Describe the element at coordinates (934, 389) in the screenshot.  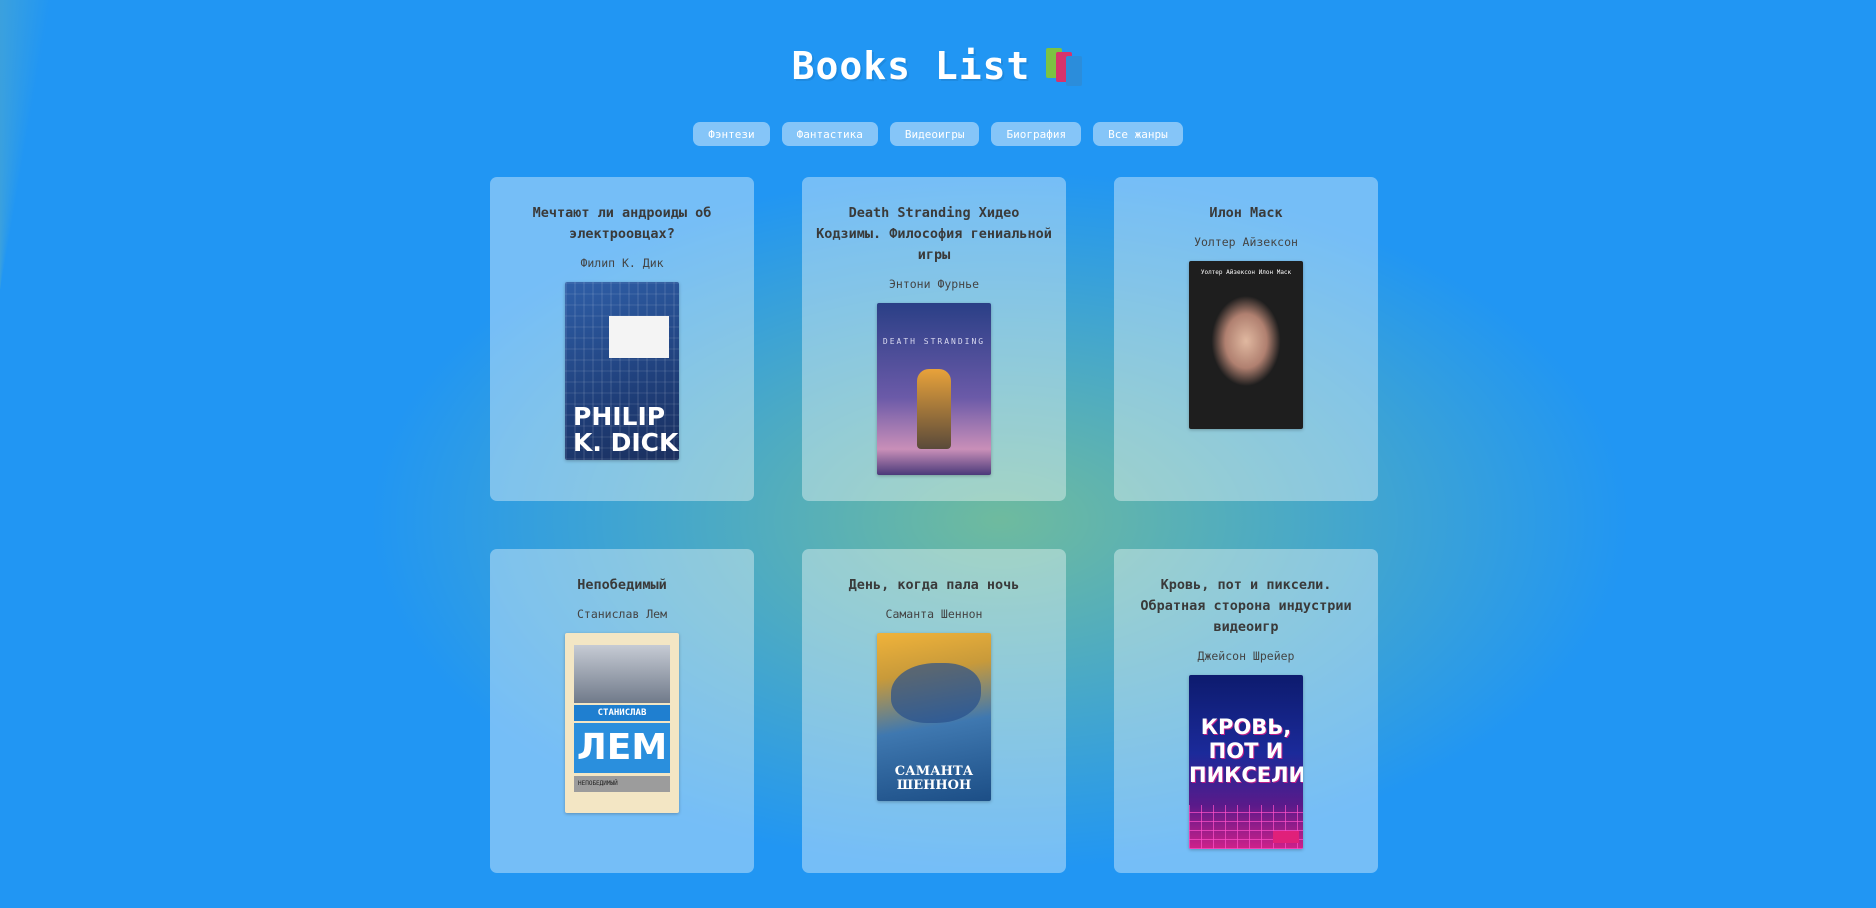
I see `book-cover: DEATH STRANDING` at that location.